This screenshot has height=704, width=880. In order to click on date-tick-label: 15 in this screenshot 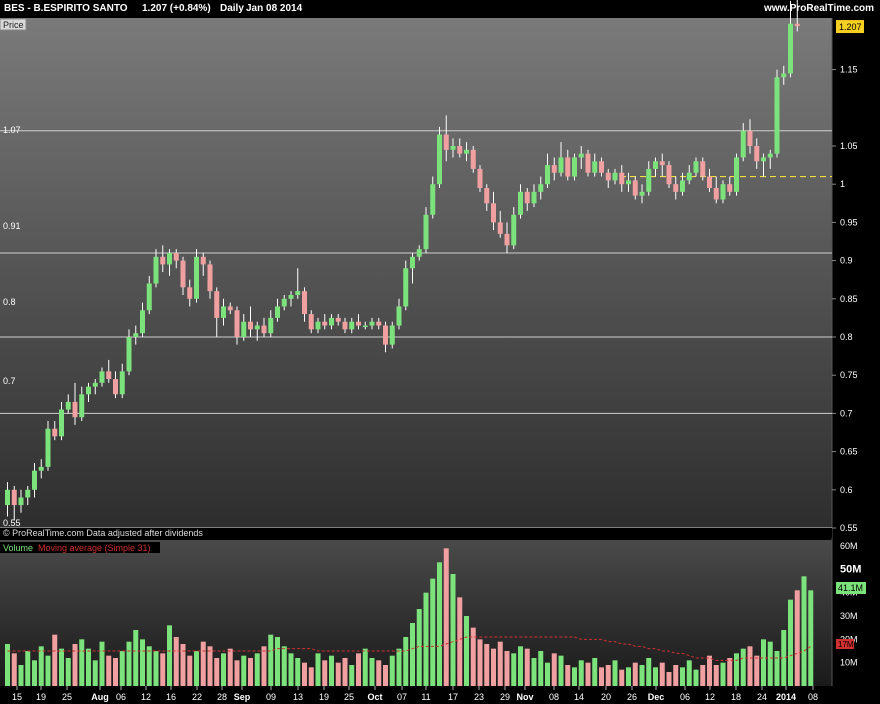, I will do `click(17, 697)`.